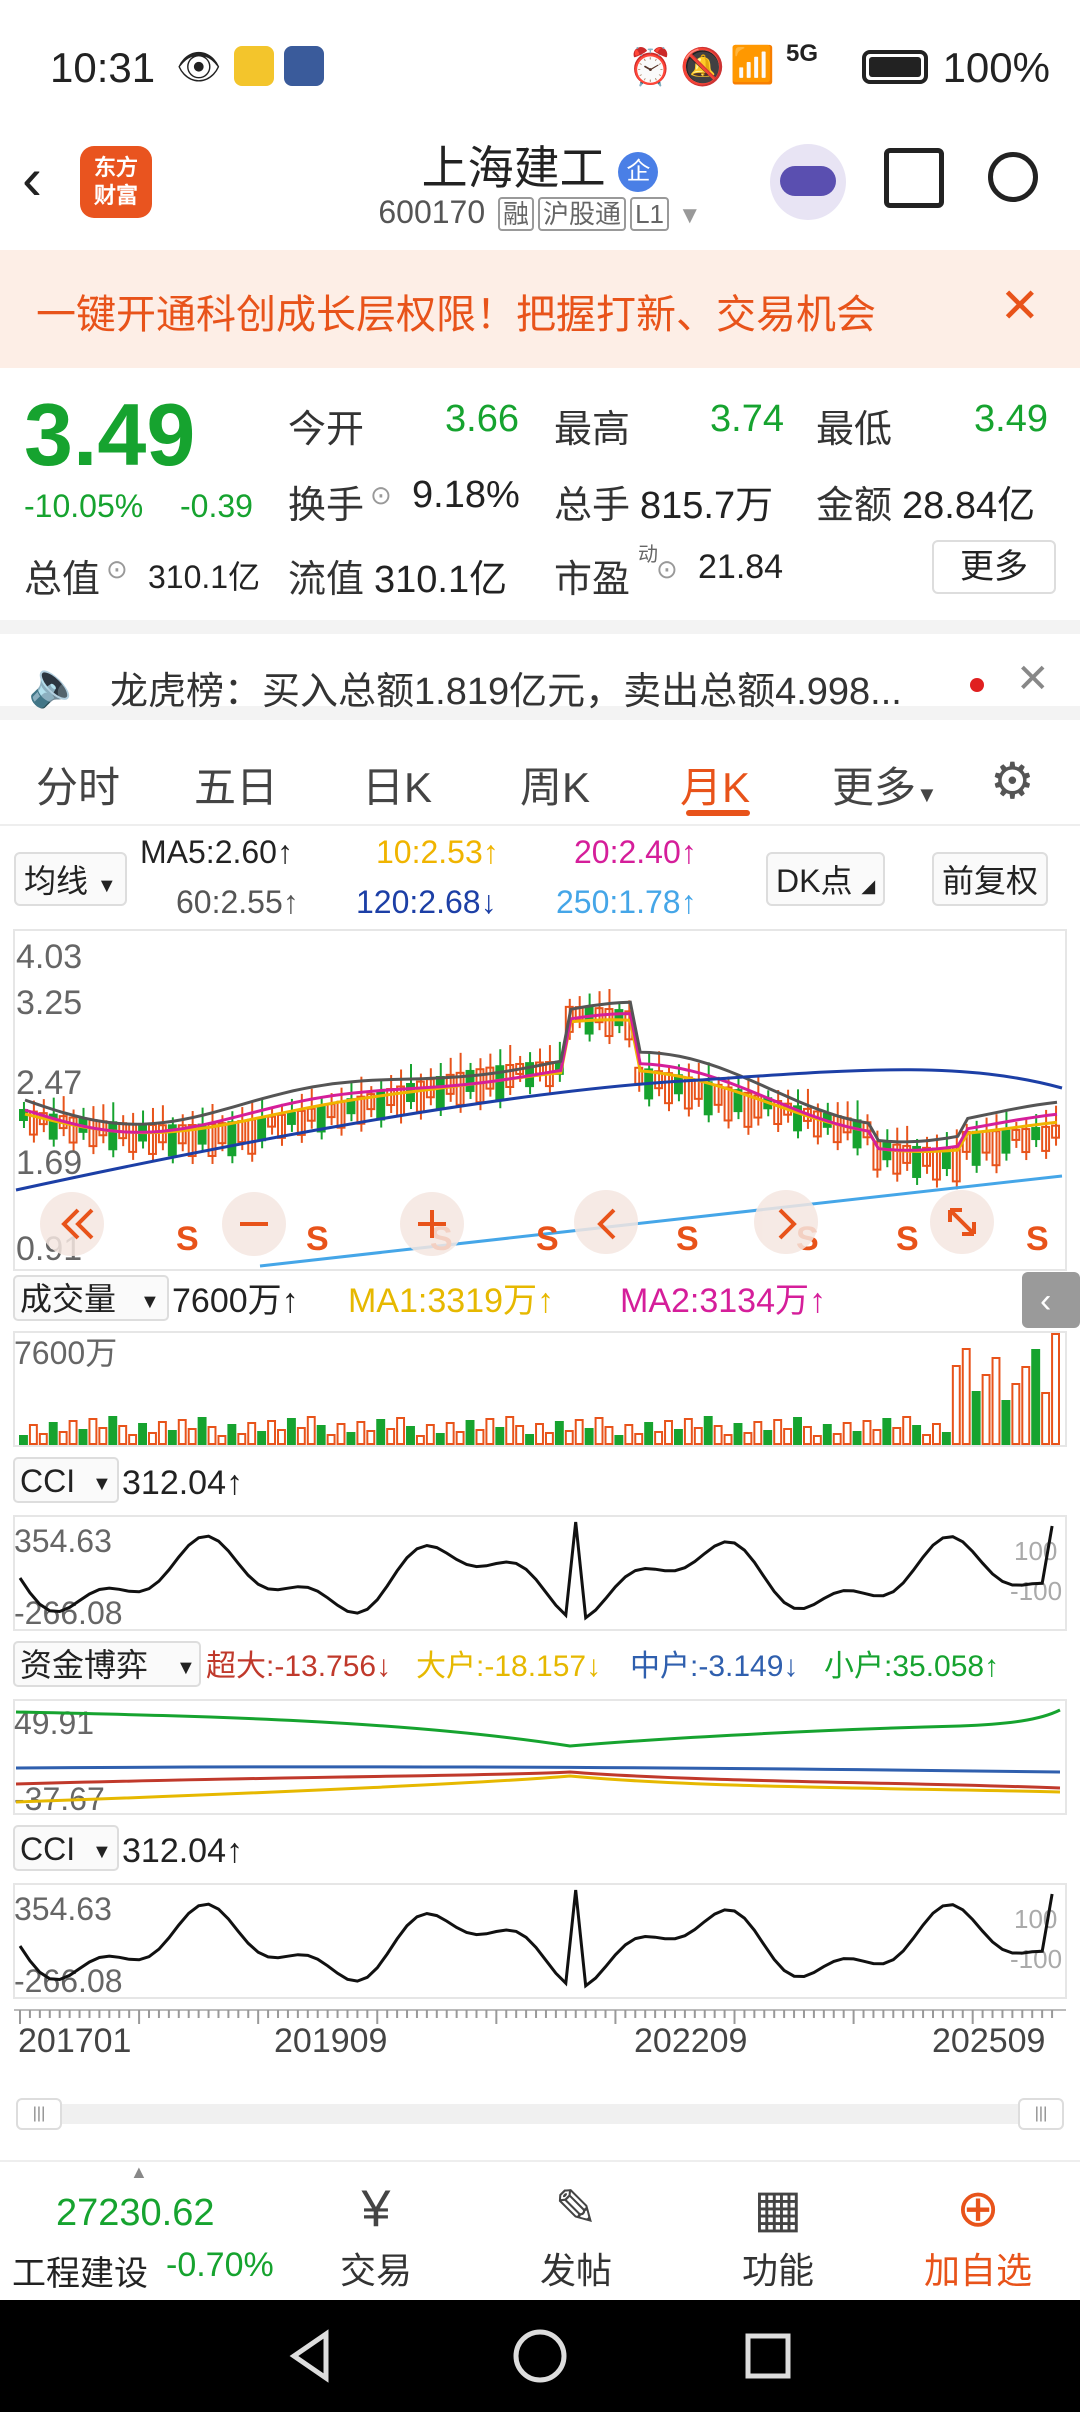  What do you see at coordinates (768, 2356) in the screenshot?
I see `nav-recents-icon` at bounding box center [768, 2356].